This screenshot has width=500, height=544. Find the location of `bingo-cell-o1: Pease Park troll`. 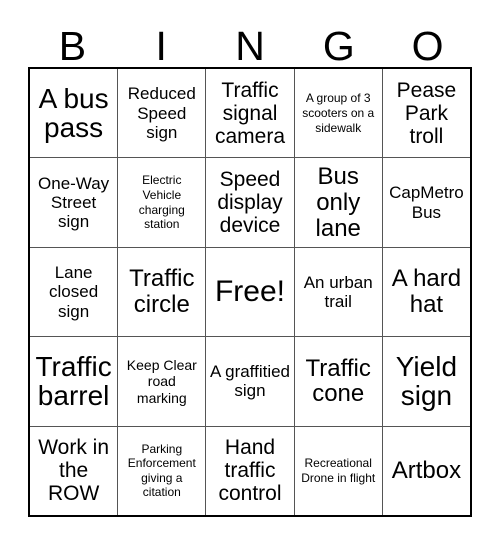

bingo-cell-o1: Pease Park troll is located at coordinates (426, 113).